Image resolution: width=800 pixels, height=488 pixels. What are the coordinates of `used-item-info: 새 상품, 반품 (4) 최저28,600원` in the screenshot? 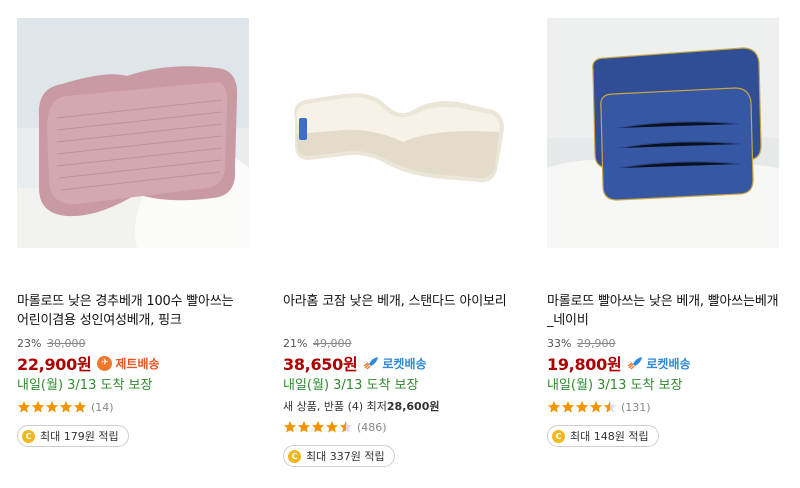 It's located at (399, 407).